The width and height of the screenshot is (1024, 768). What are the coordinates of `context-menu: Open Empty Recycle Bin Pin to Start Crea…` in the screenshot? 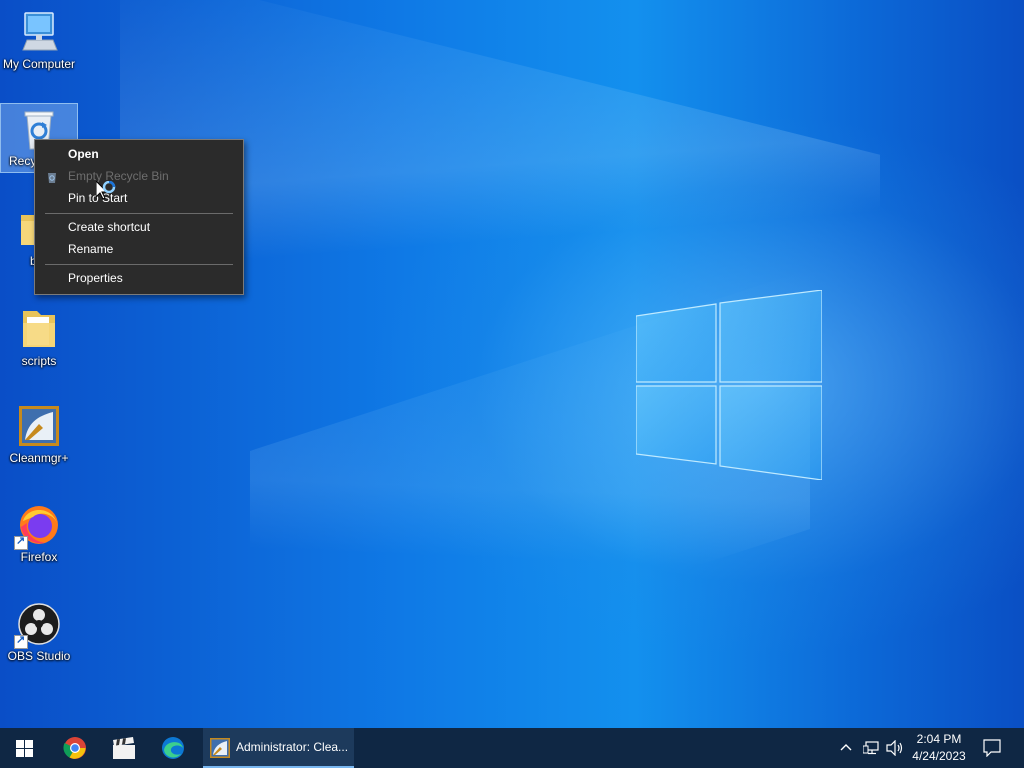 It's located at (139, 217).